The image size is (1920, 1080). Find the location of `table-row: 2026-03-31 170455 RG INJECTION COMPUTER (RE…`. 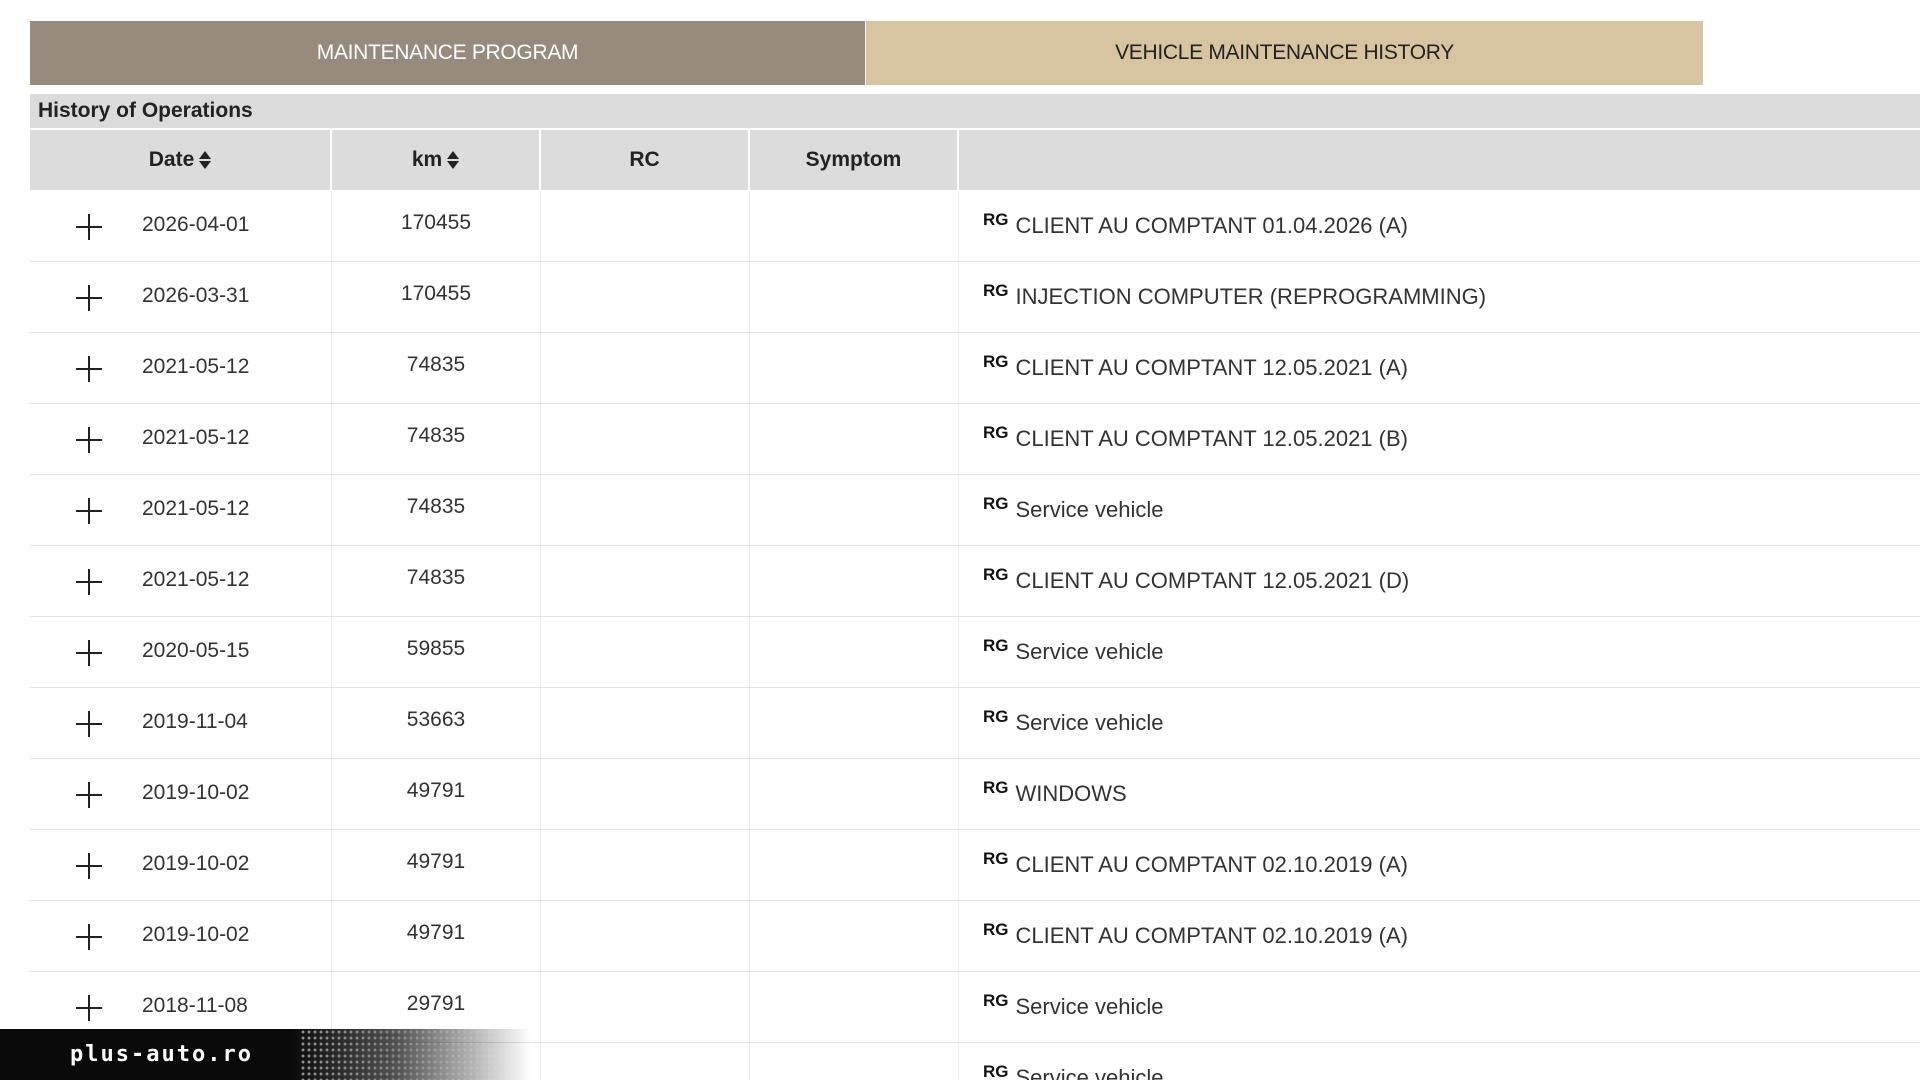

table-row: 2026-03-31 170455 RG INJECTION COMPUTER (RE… is located at coordinates (975, 297).